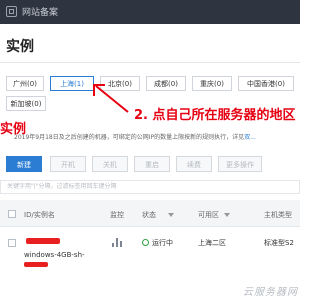  Describe the element at coordinates (72, 83) in the screenshot. I see `region-tab-shanghai: 上海(1)` at that location.